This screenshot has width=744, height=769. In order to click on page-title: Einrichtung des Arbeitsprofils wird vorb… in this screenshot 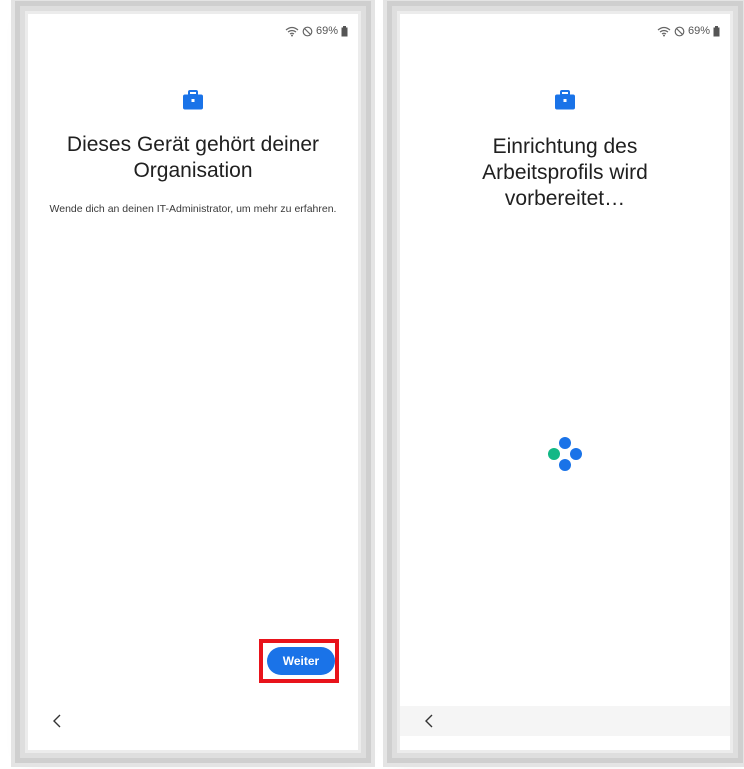, I will do `click(565, 172)`.